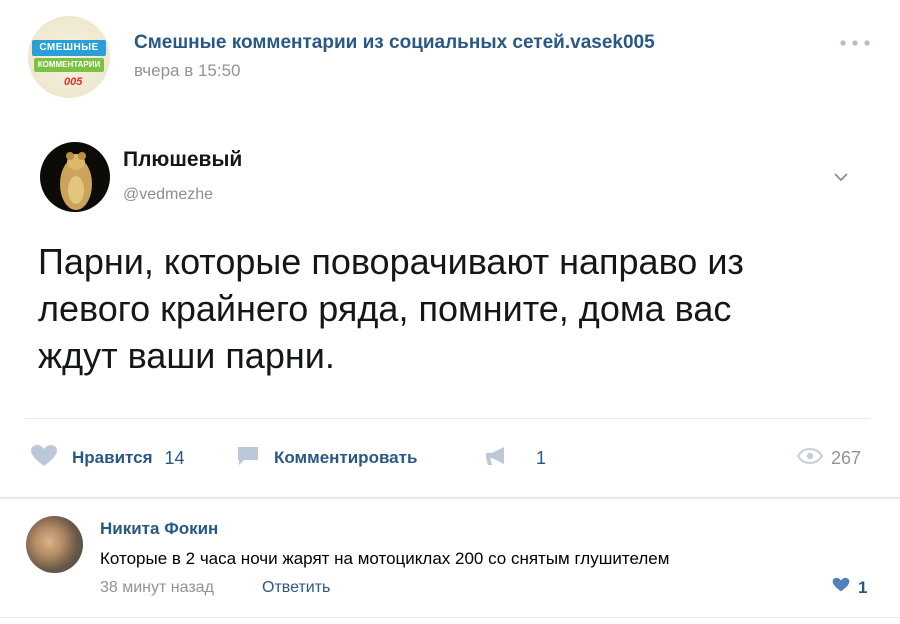  Describe the element at coordinates (829, 458) in the screenshot. I see `views-counter: 267` at that location.